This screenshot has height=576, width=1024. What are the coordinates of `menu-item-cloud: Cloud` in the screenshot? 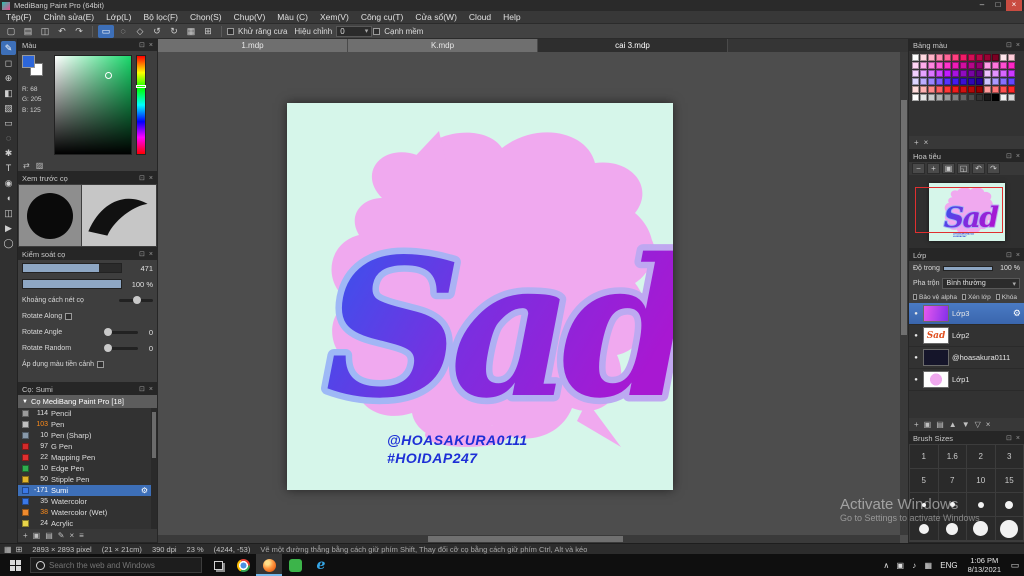 It's located at (480, 17).